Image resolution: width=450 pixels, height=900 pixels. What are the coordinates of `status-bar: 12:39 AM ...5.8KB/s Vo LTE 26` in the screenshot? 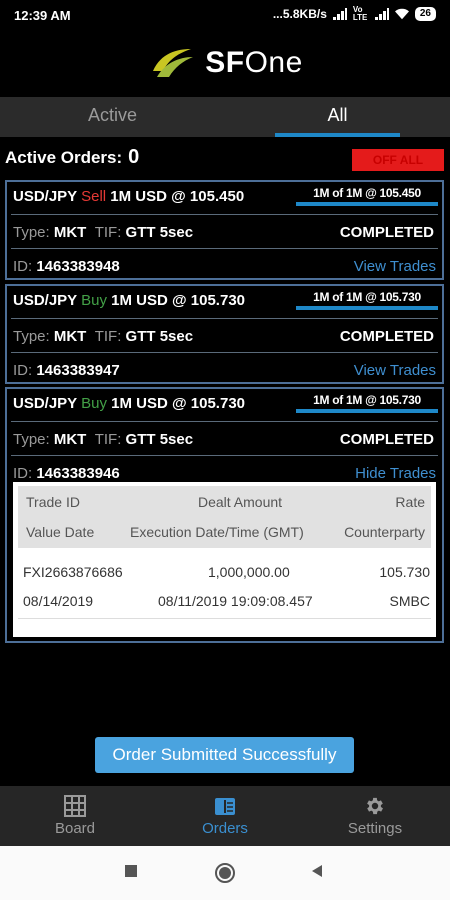 It's located at (225, 15).